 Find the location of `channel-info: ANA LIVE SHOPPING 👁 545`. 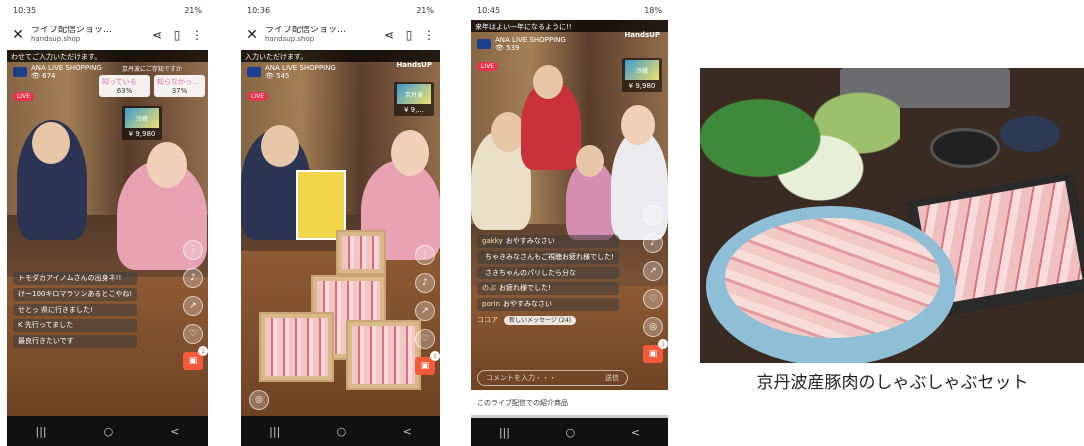

channel-info: ANA LIVE SHOPPING 👁 545 is located at coordinates (291, 72).